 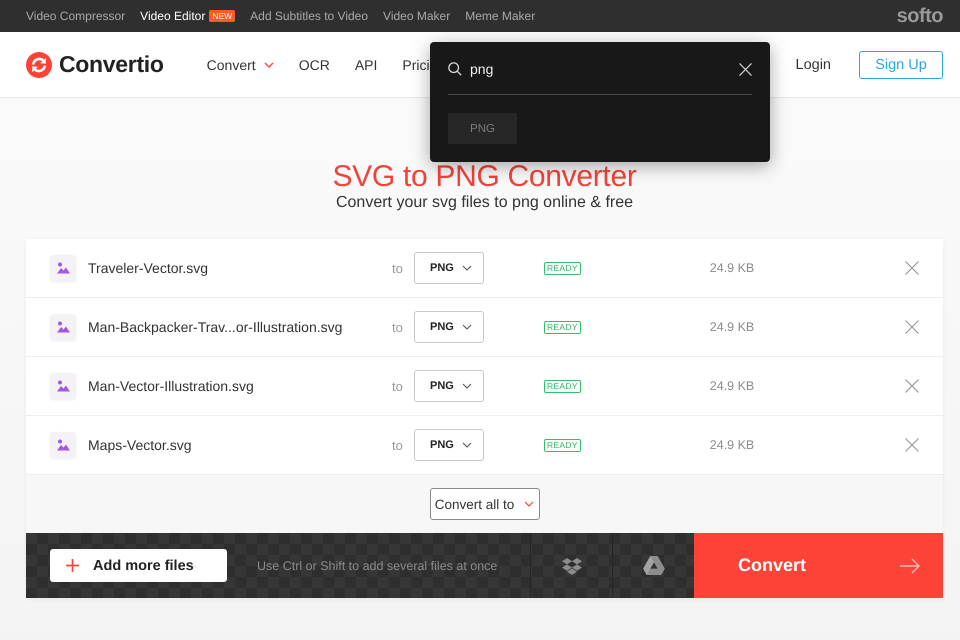 What do you see at coordinates (72, 565) in the screenshot?
I see `plus-icon` at bounding box center [72, 565].